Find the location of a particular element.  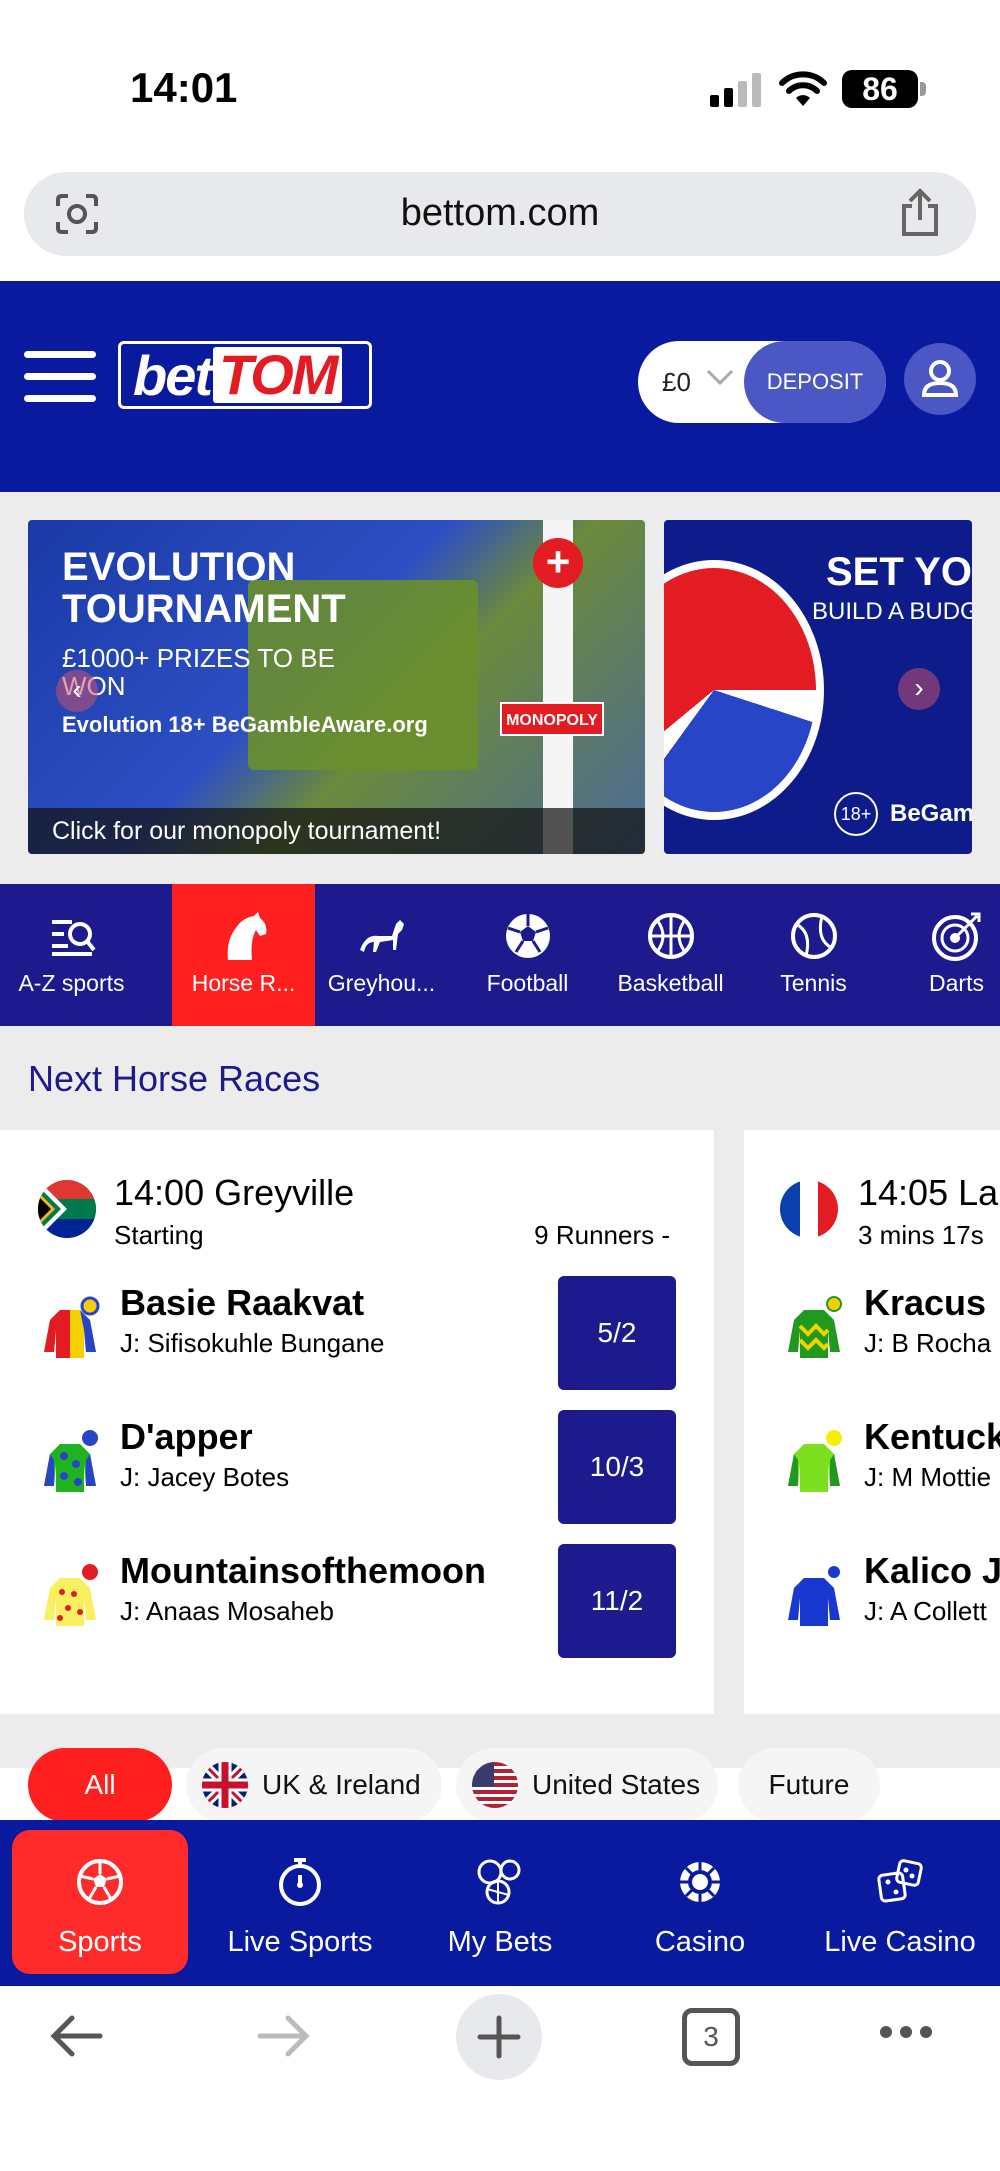

banner-brand: Evolution 18+ BeGambleAware.org is located at coordinates (245, 724).